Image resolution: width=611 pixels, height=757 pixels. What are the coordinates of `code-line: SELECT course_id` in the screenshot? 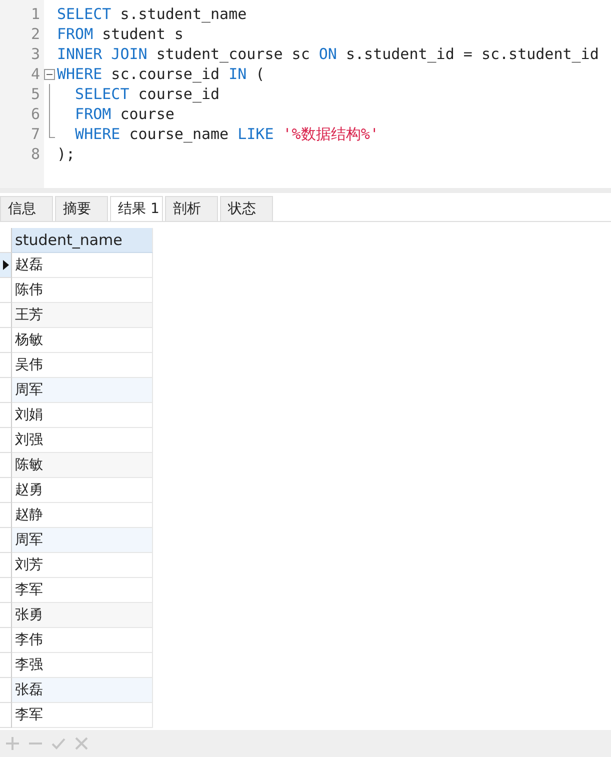 It's located at (147, 94).